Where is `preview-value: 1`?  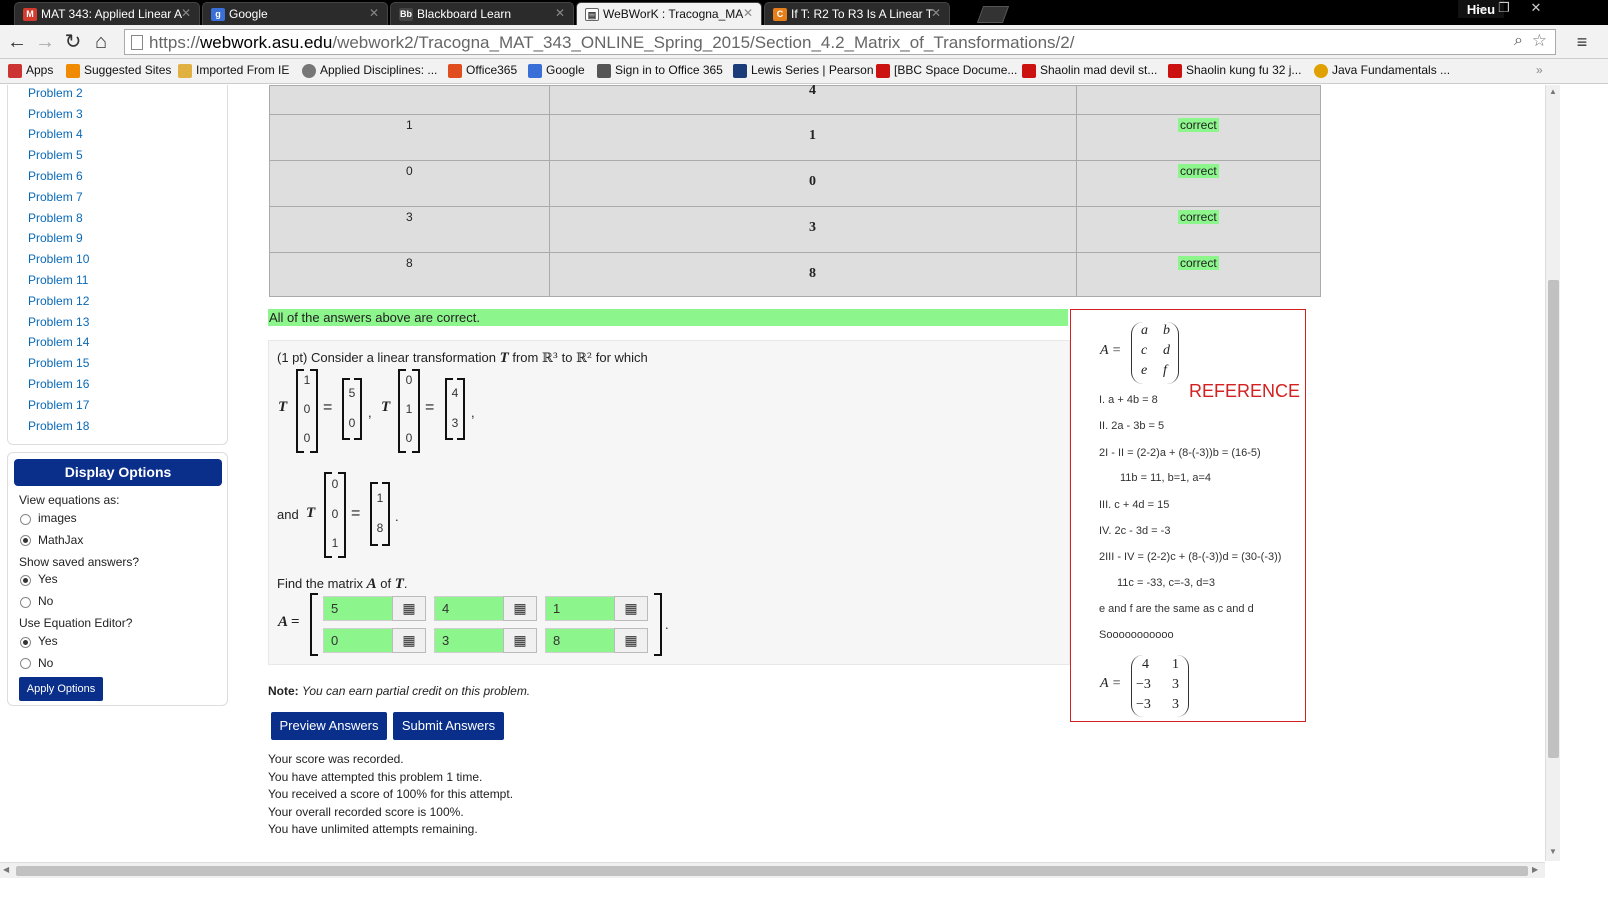 preview-value: 1 is located at coordinates (812, 135).